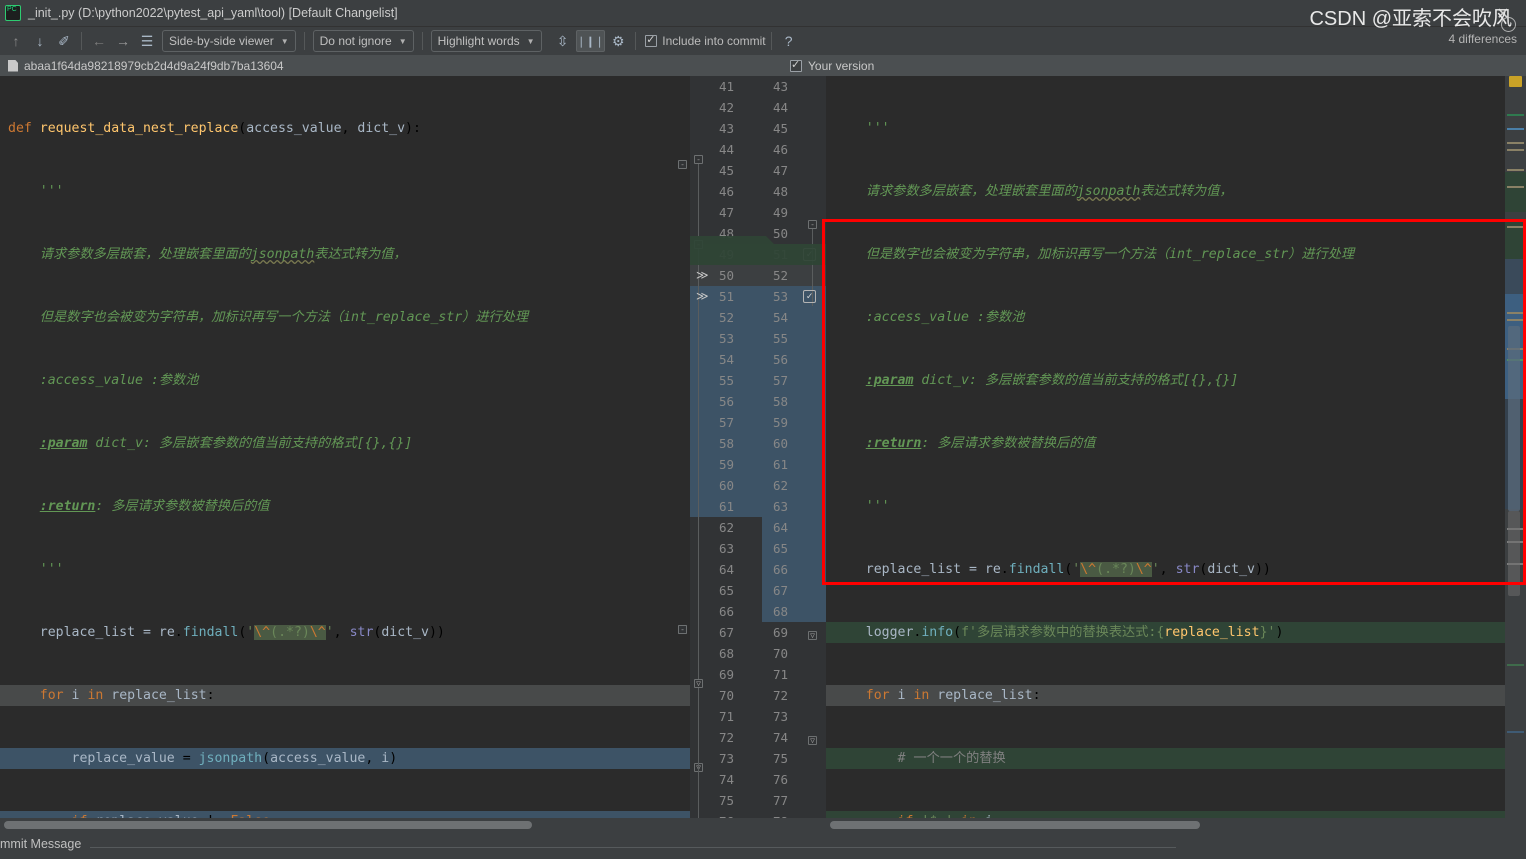 The height and width of the screenshot is (859, 1526). Describe the element at coordinates (726, 632) in the screenshot. I see `left-line-number: 67` at that location.